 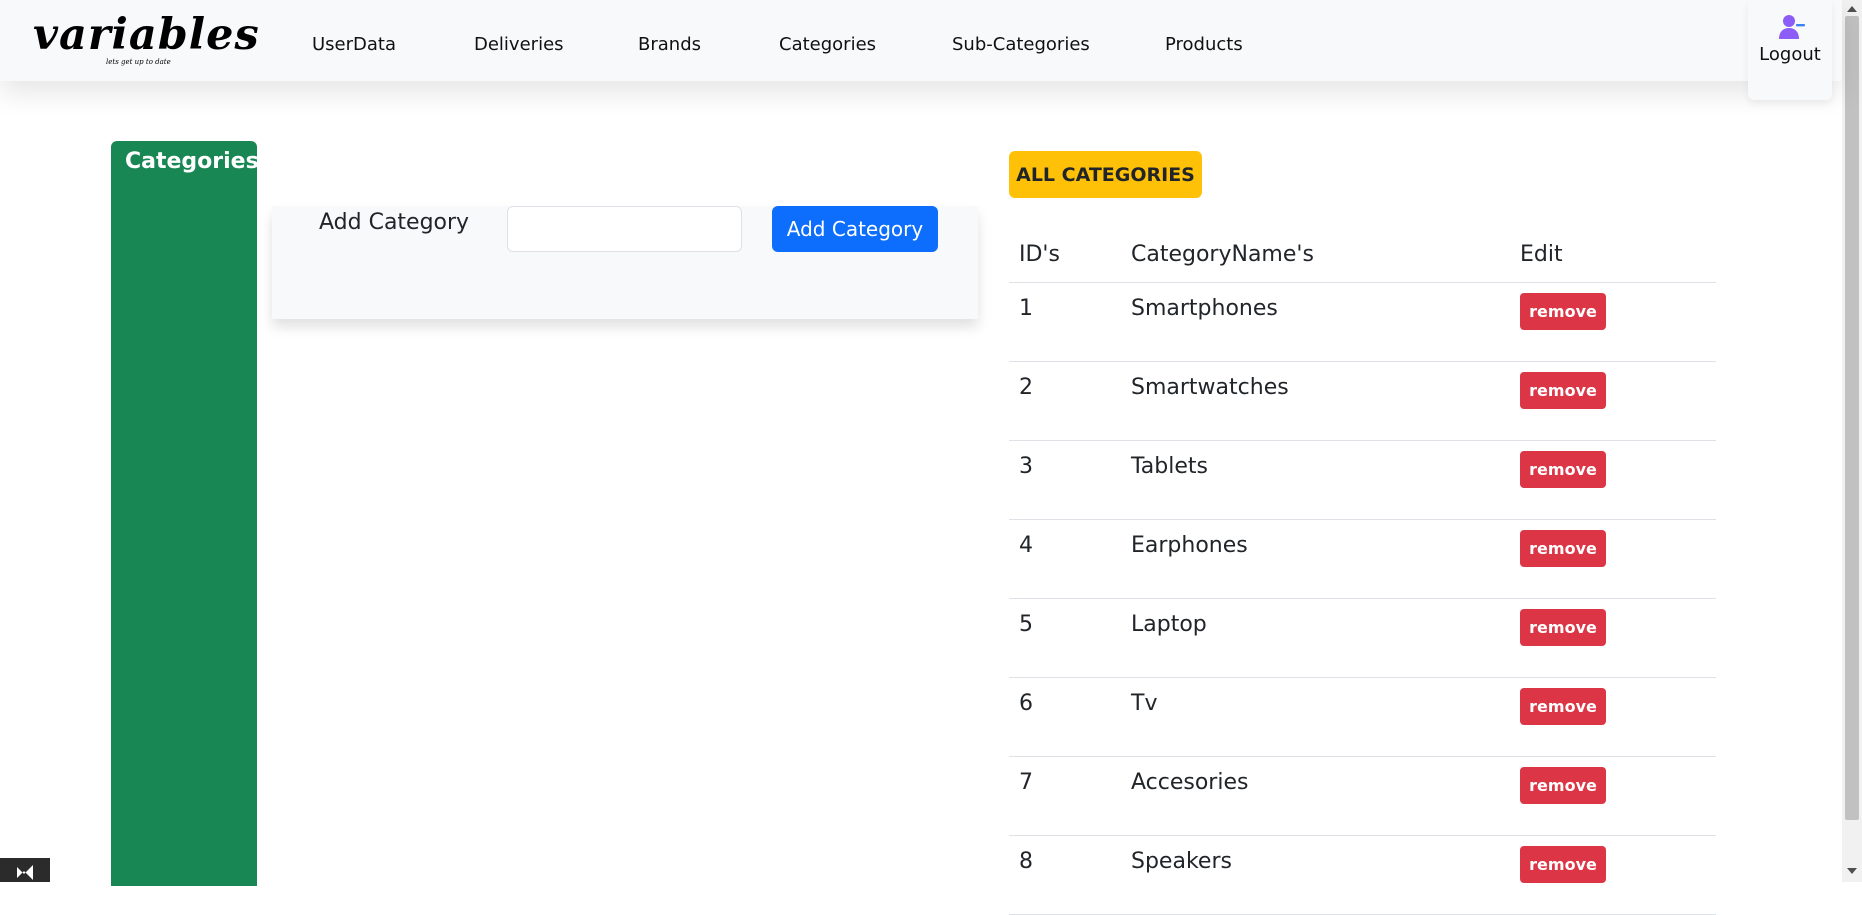 I want to click on brand-tagline: lets get up to date, so click(x=138, y=62).